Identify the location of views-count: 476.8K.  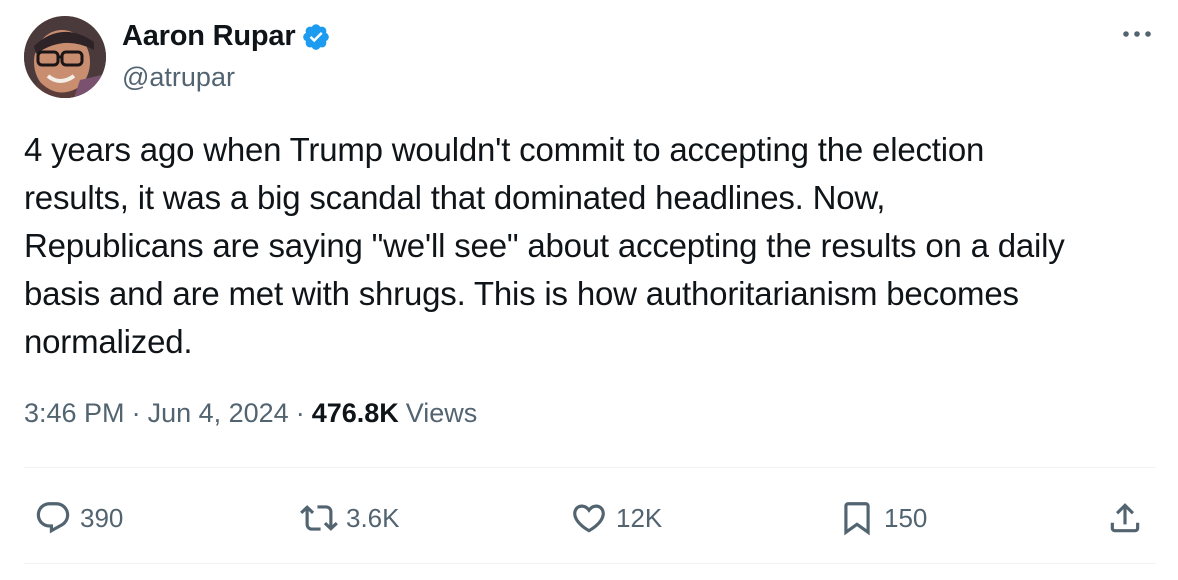
(355, 413).